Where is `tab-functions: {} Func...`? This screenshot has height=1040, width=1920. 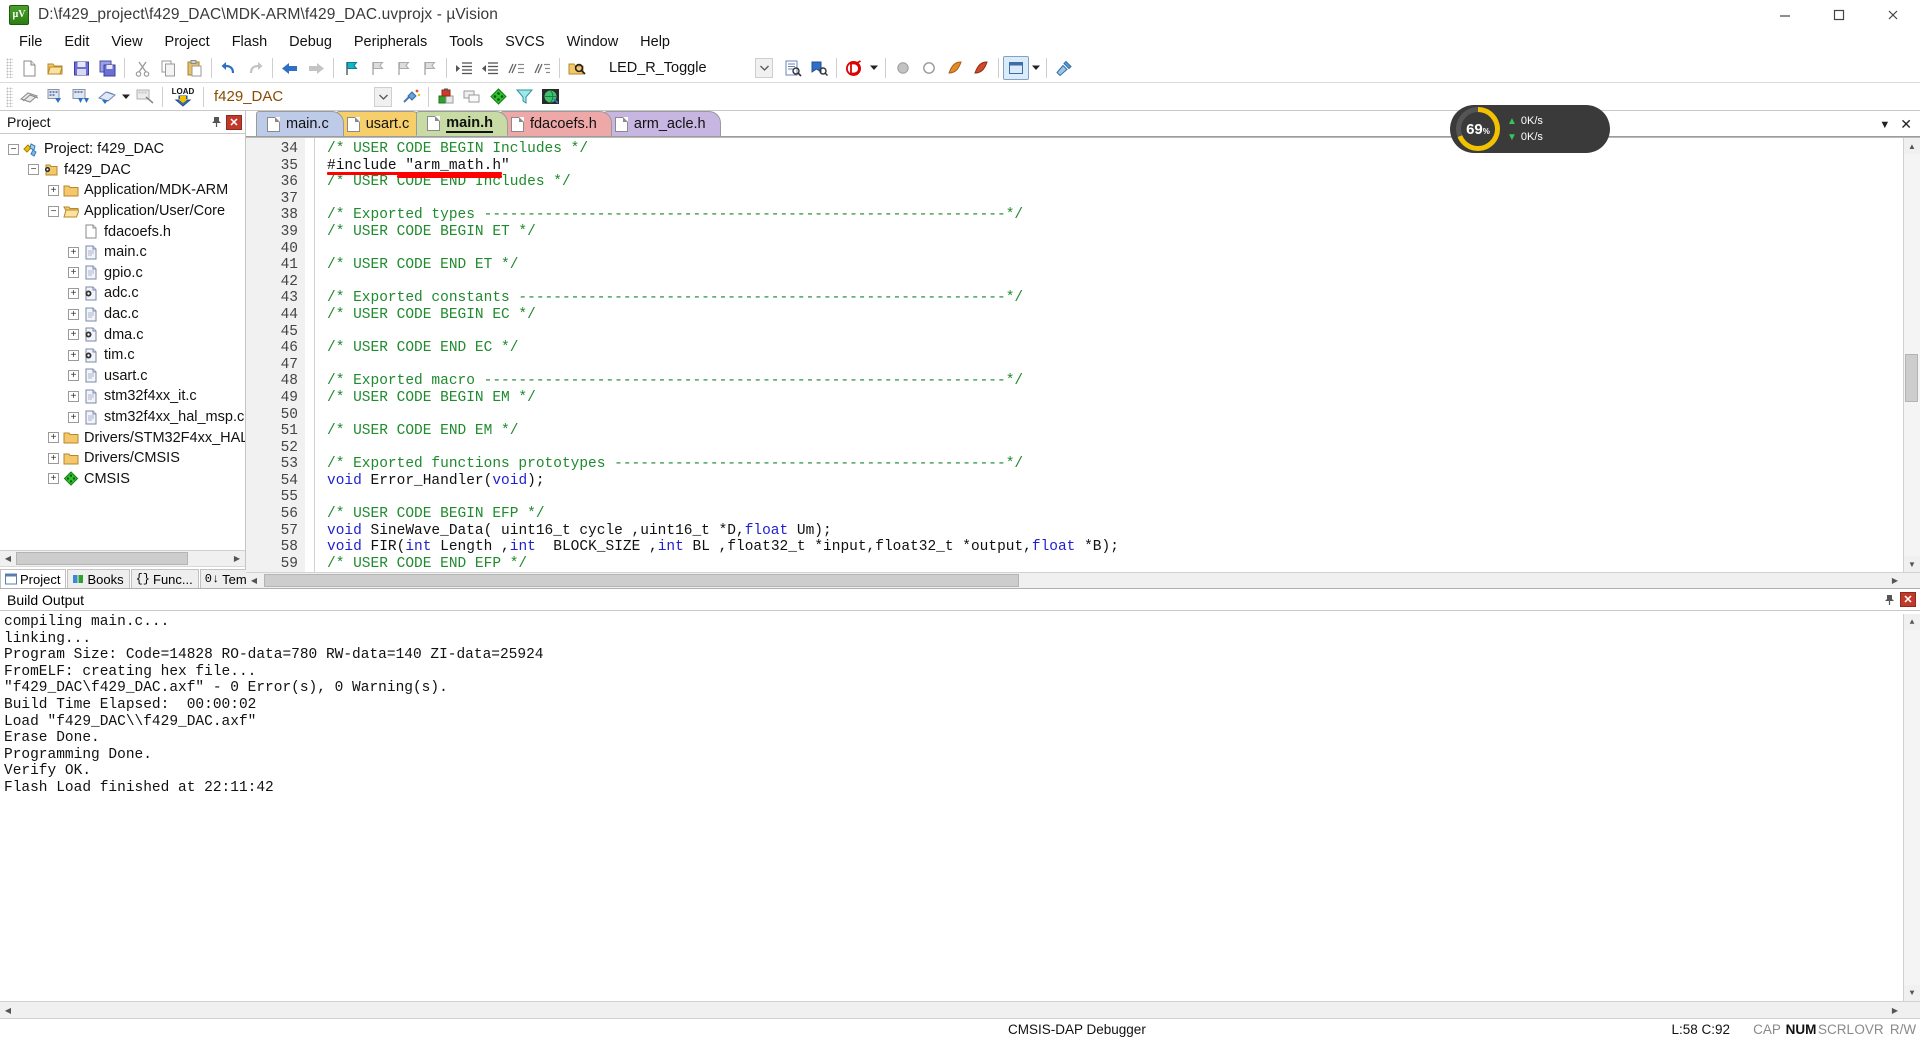
tab-functions: {} Func... is located at coordinates (164, 578).